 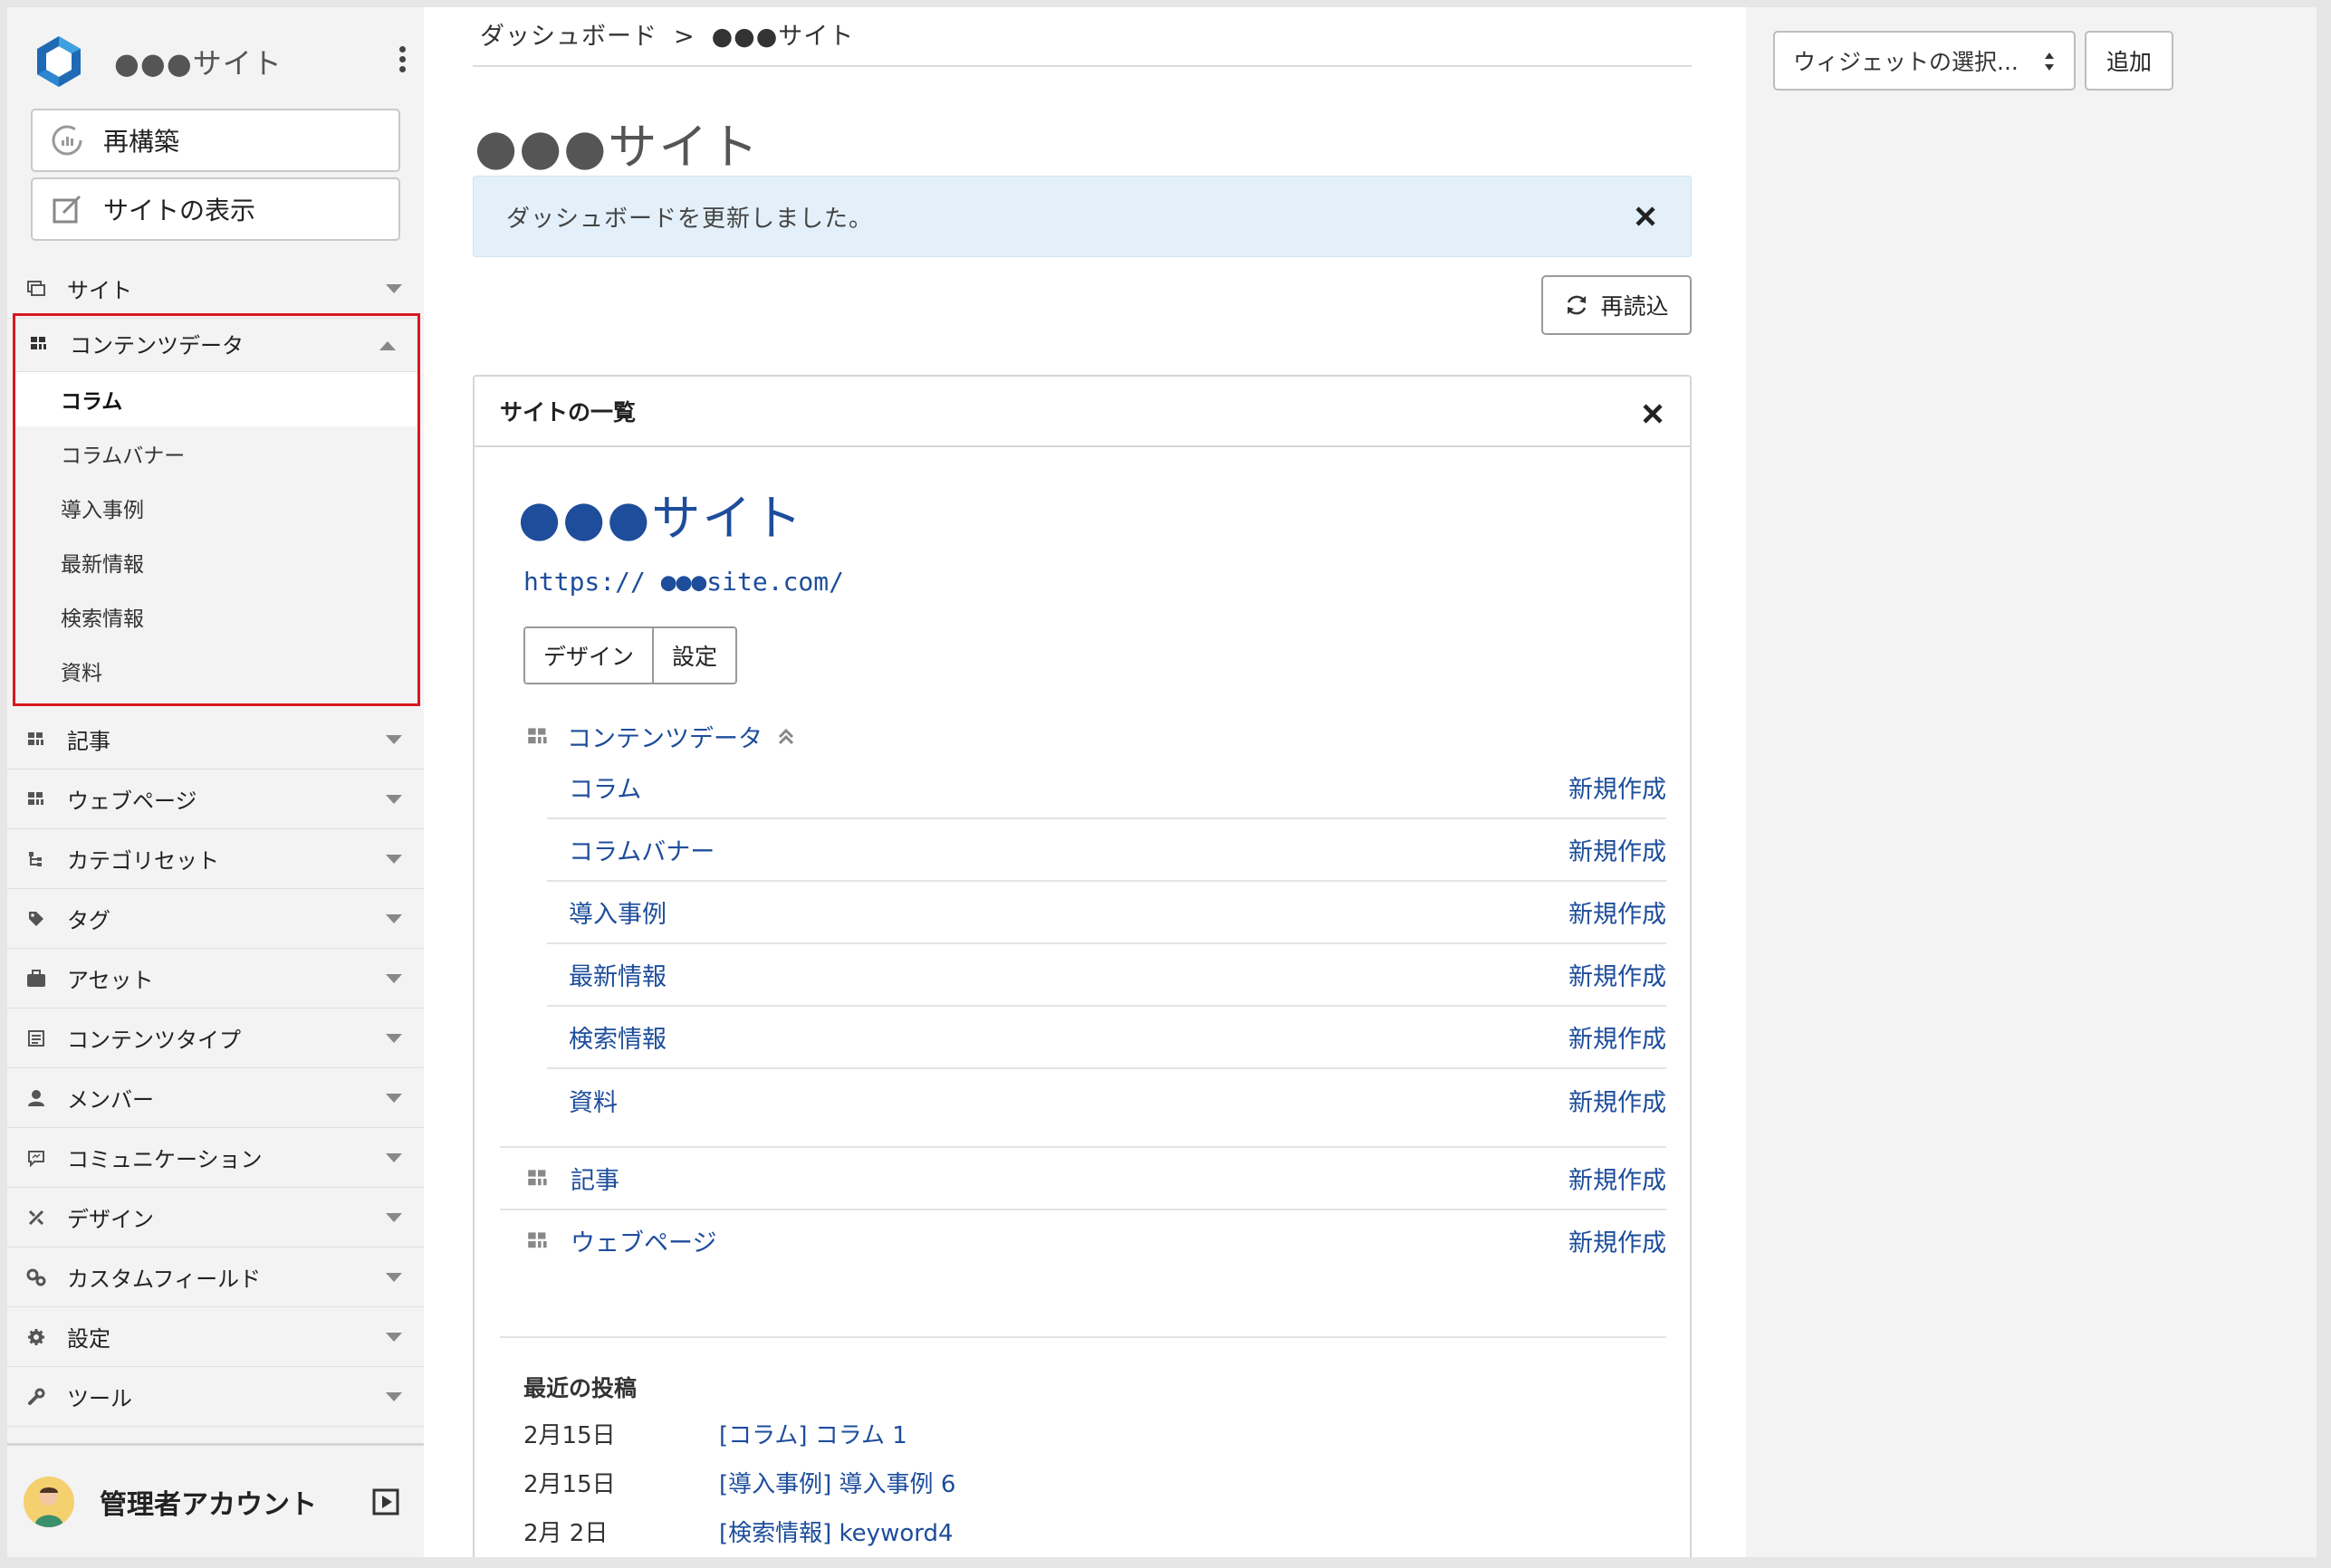 I want to click on double-chevron-up-icon, so click(x=786, y=736).